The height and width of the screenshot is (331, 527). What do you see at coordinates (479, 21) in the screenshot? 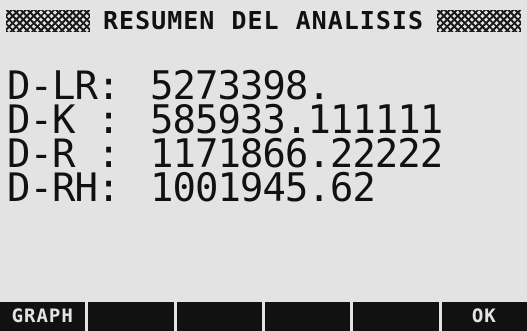
I see `title-decoration-right` at bounding box center [479, 21].